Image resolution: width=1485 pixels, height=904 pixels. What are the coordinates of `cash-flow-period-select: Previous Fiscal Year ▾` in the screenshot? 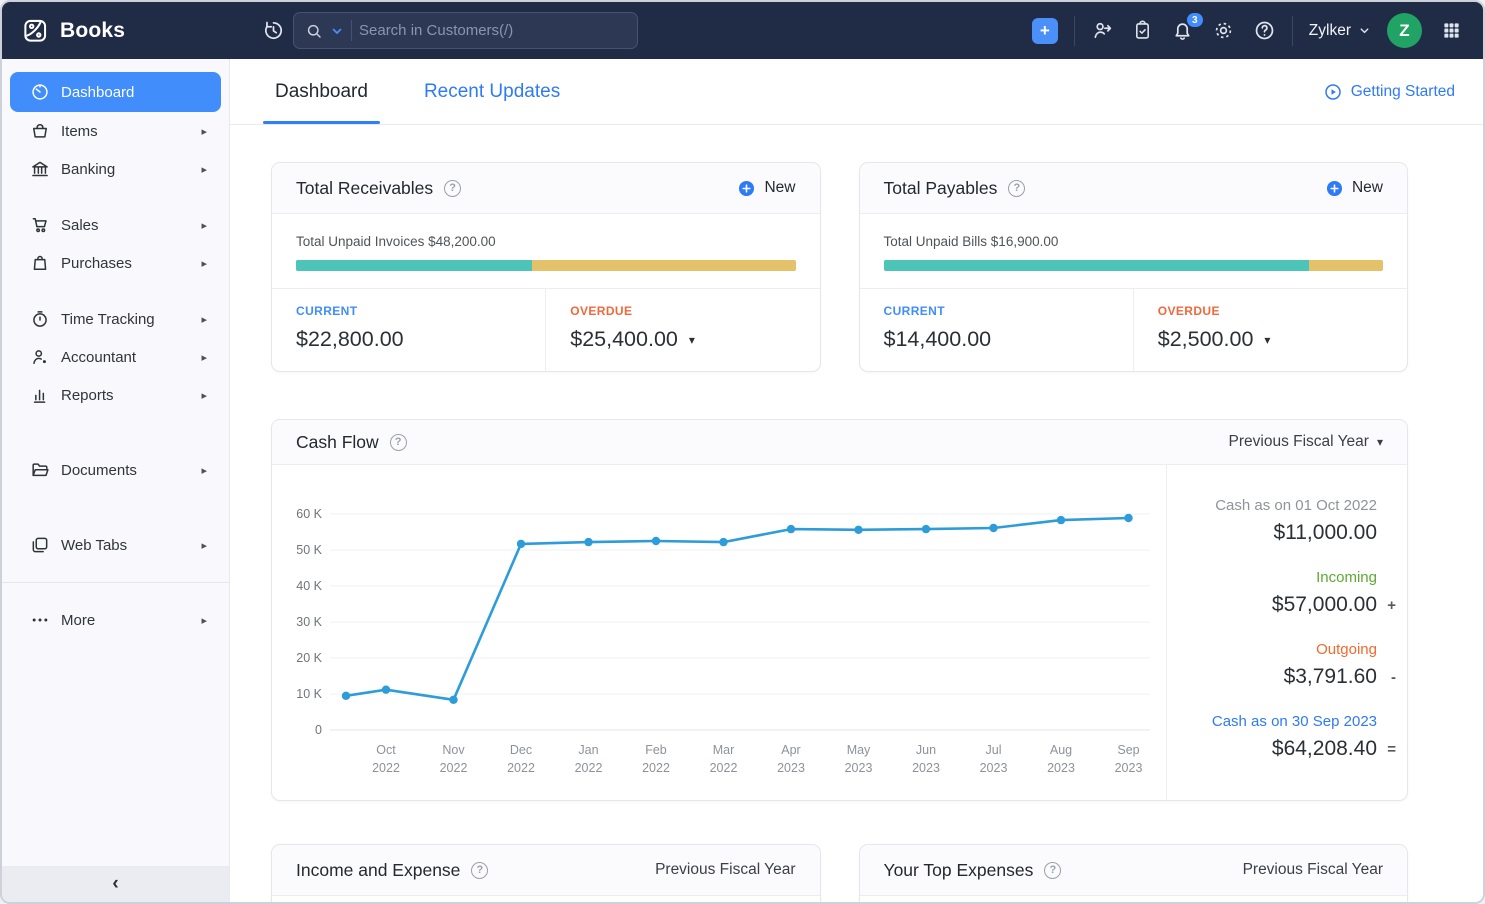 It's located at (1306, 442).